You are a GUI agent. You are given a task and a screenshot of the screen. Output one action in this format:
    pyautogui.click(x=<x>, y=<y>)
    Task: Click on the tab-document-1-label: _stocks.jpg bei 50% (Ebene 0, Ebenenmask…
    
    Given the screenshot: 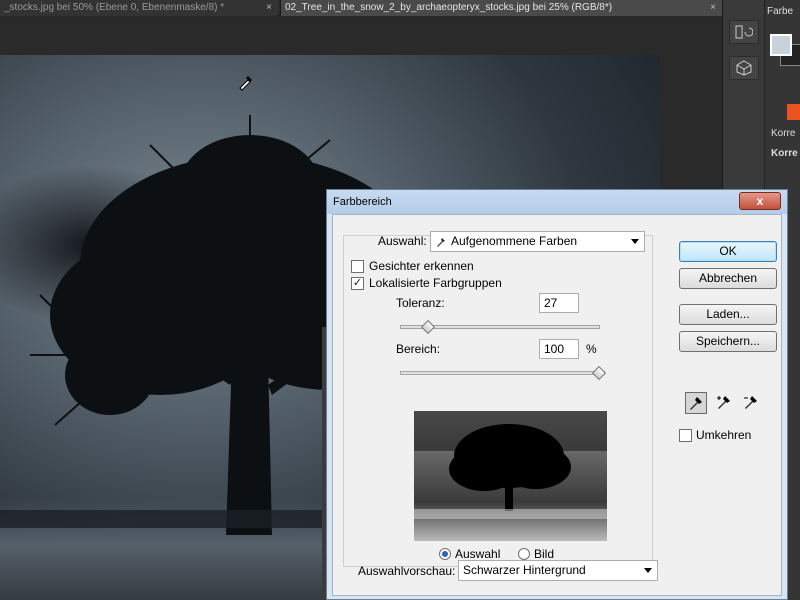 What is the action you would take?
    pyautogui.click(x=114, y=7)
    